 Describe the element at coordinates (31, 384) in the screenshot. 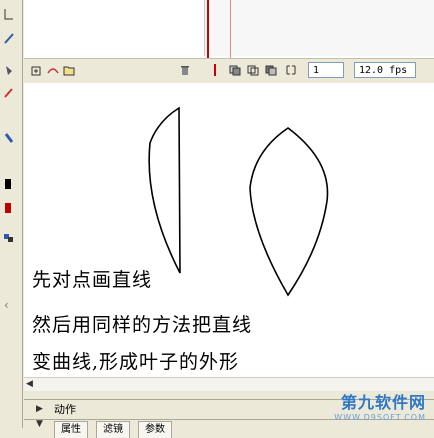

I see `scroll-left-arrow-icon: ◀` at that location.